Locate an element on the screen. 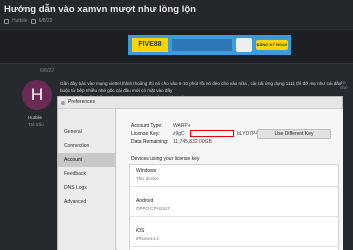 Image resolution: width=353 pixels, height=250 pixels. app-icon is located at coordinates (63, 103).